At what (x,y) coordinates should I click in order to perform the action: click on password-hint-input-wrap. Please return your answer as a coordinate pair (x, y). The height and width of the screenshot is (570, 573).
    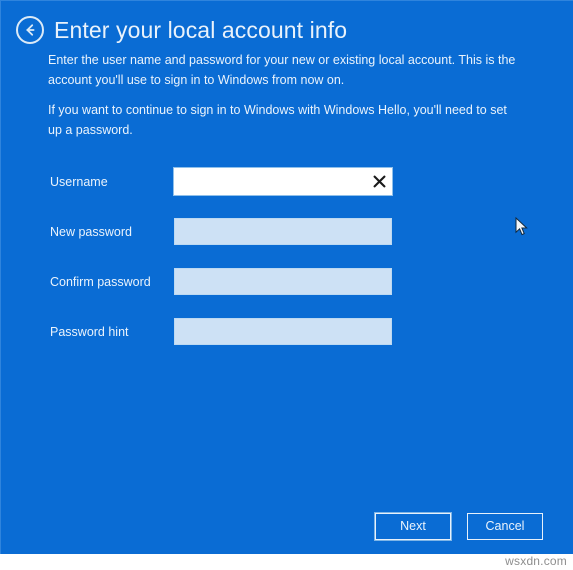
    Looking at the image, I should click on (283, 331).